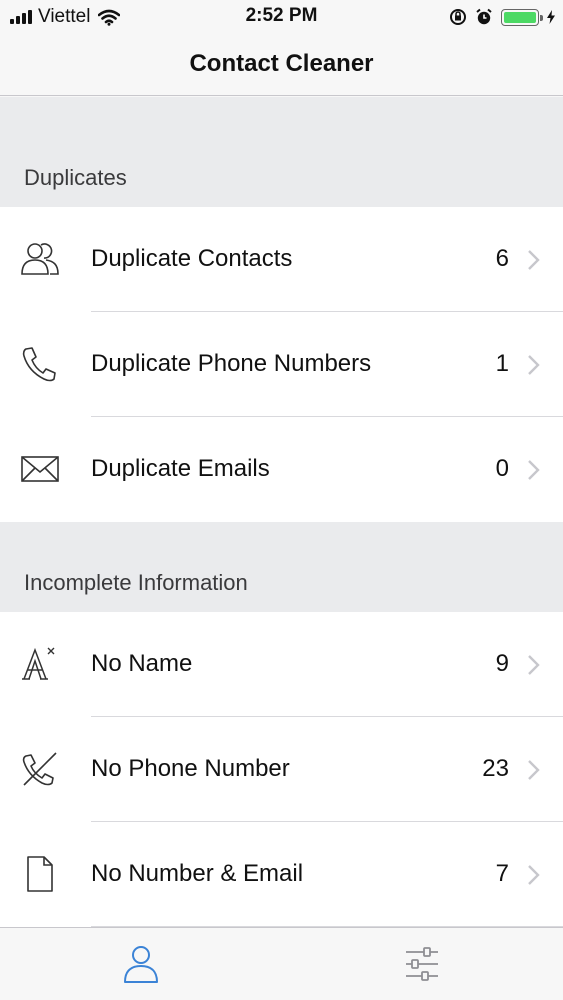  Describe the element at coordinates (458, 17) in the screenshot. I see `orientation-lock-icon` at that location.